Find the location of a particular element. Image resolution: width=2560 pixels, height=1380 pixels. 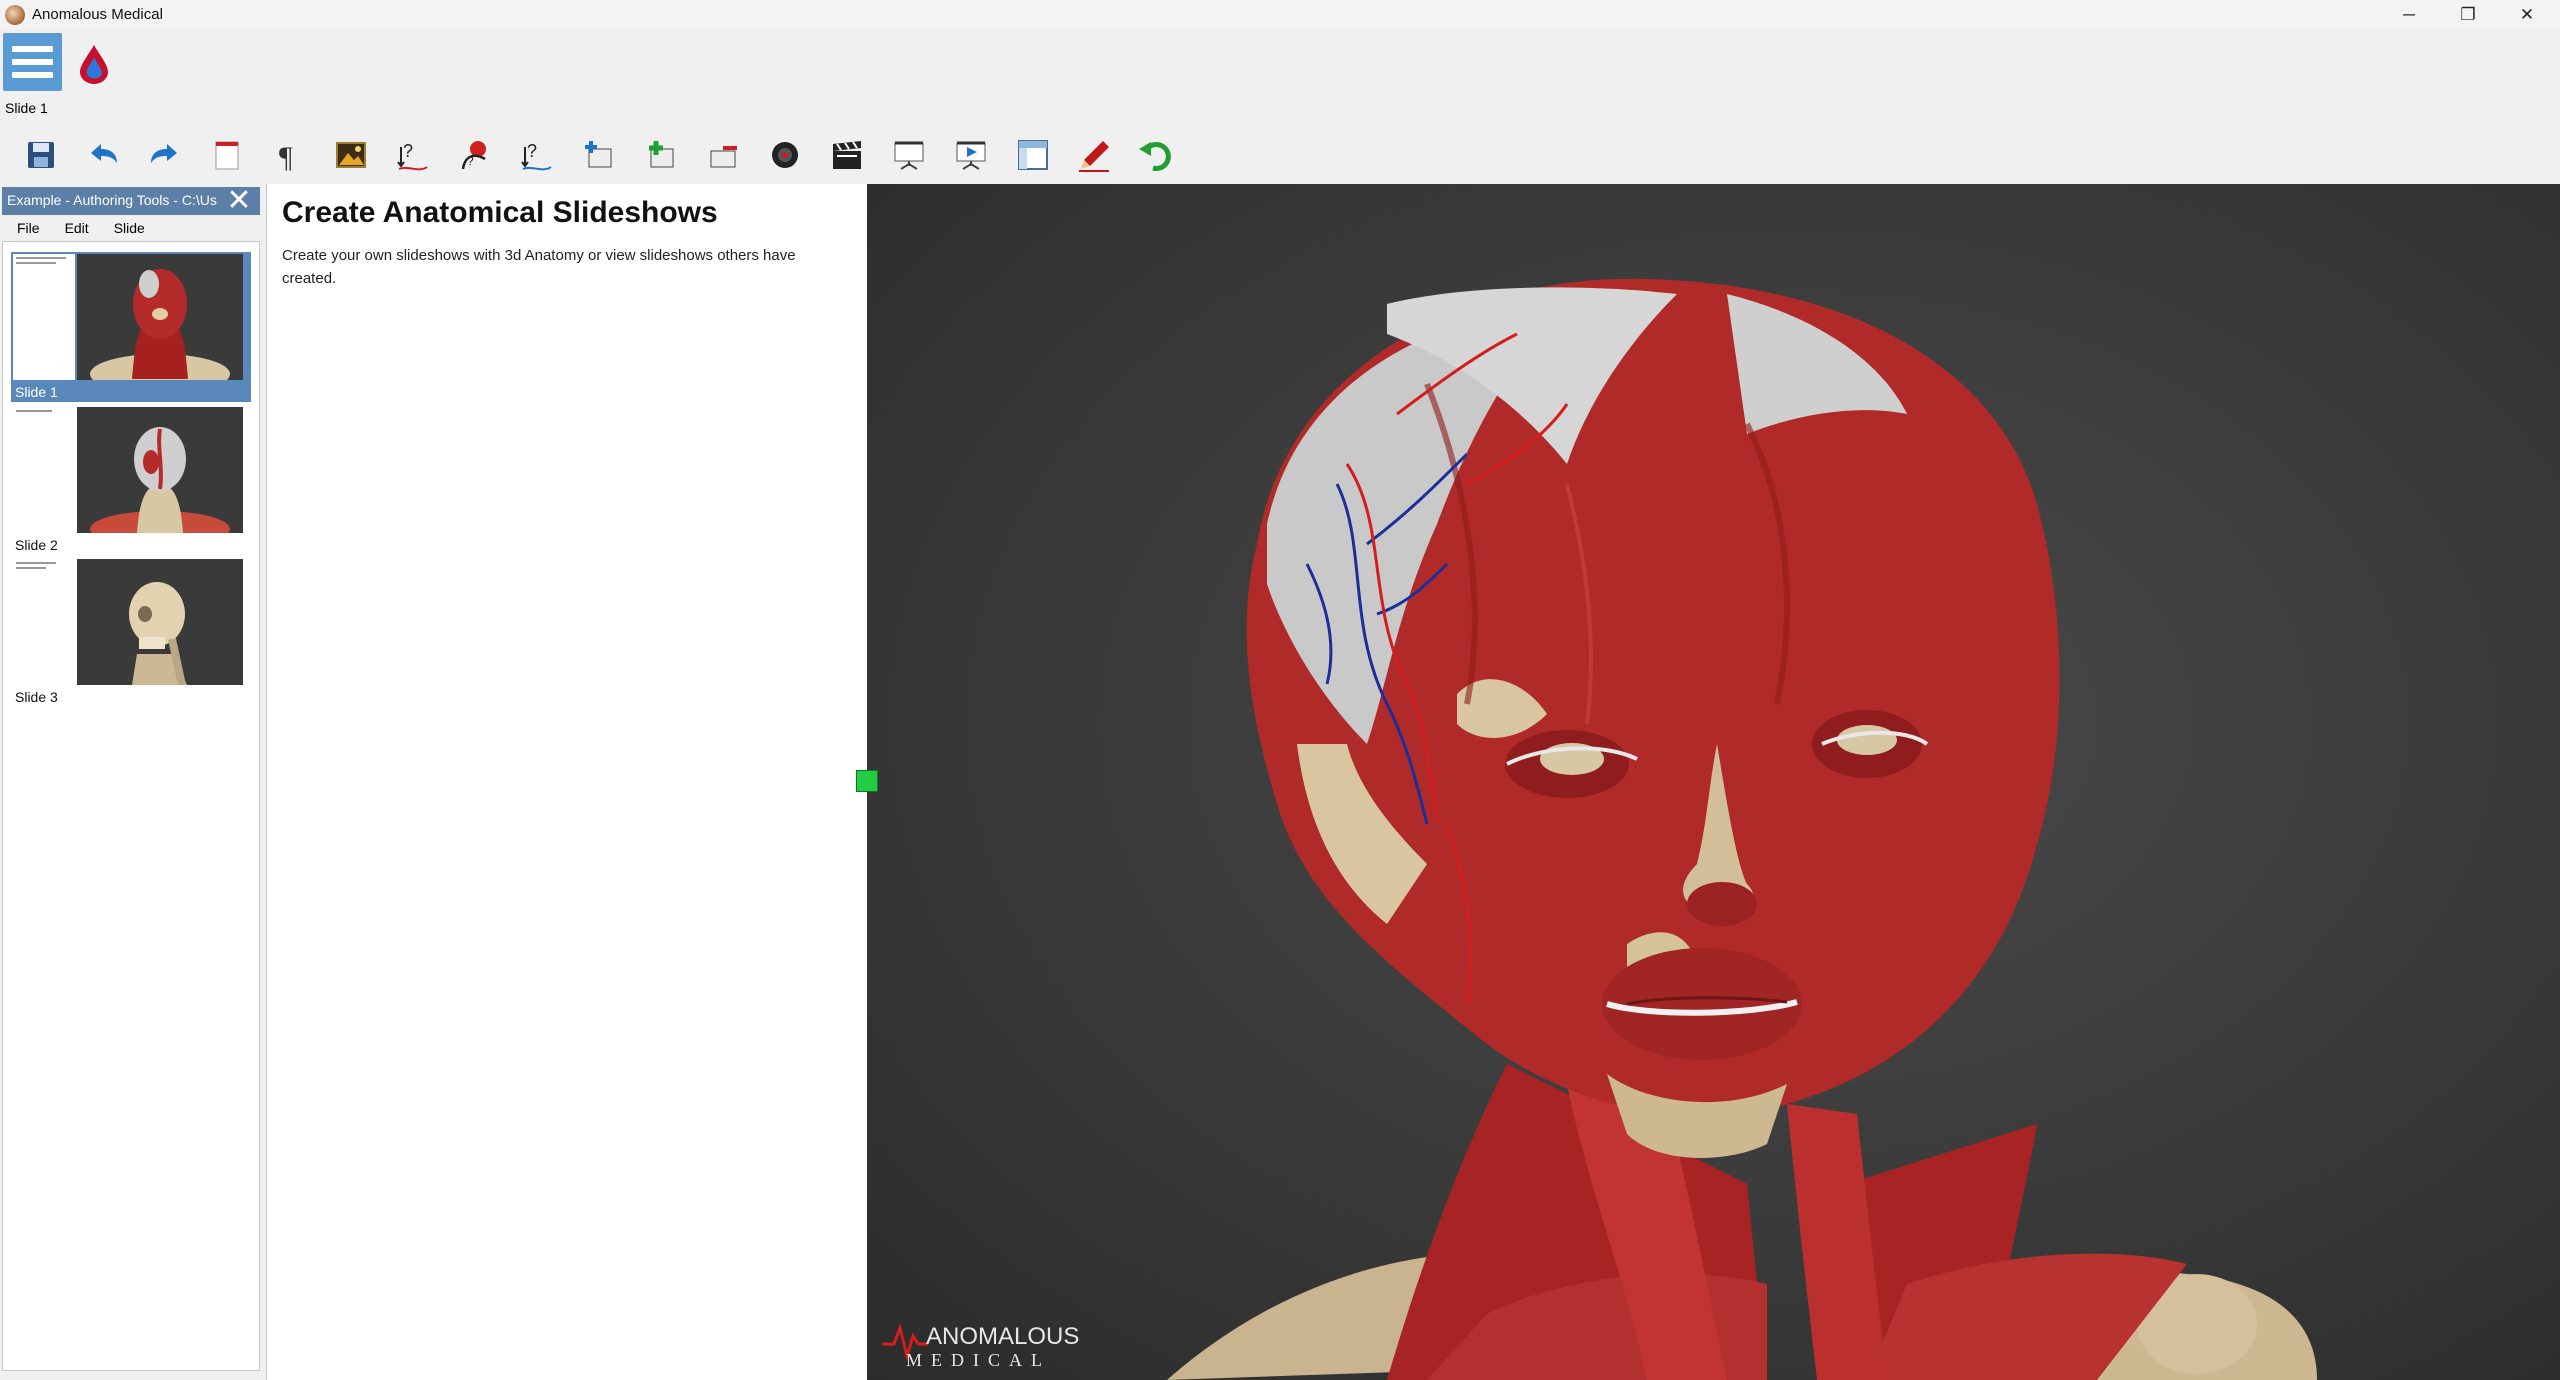

add-action-icon: ? is located at coordinates (536, 156).